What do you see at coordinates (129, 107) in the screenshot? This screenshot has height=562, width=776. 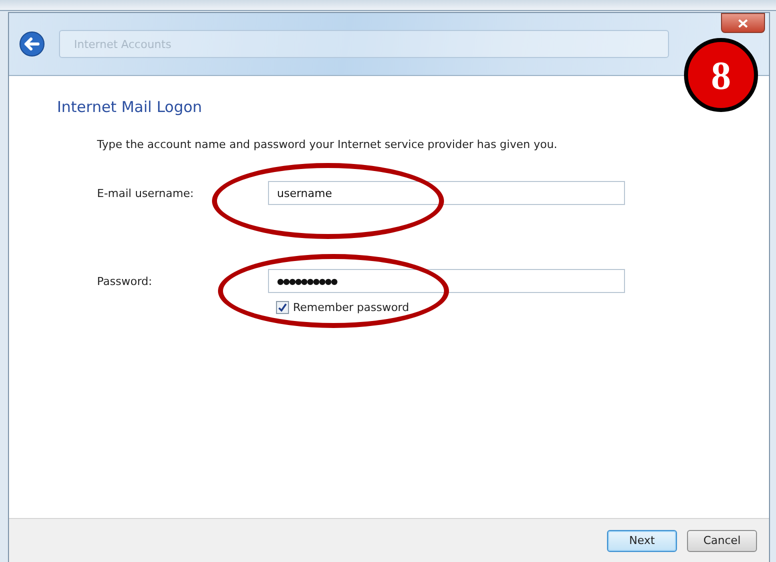 I see `page-heading: Internet Mail Logon` at bounding box center [129, 107].